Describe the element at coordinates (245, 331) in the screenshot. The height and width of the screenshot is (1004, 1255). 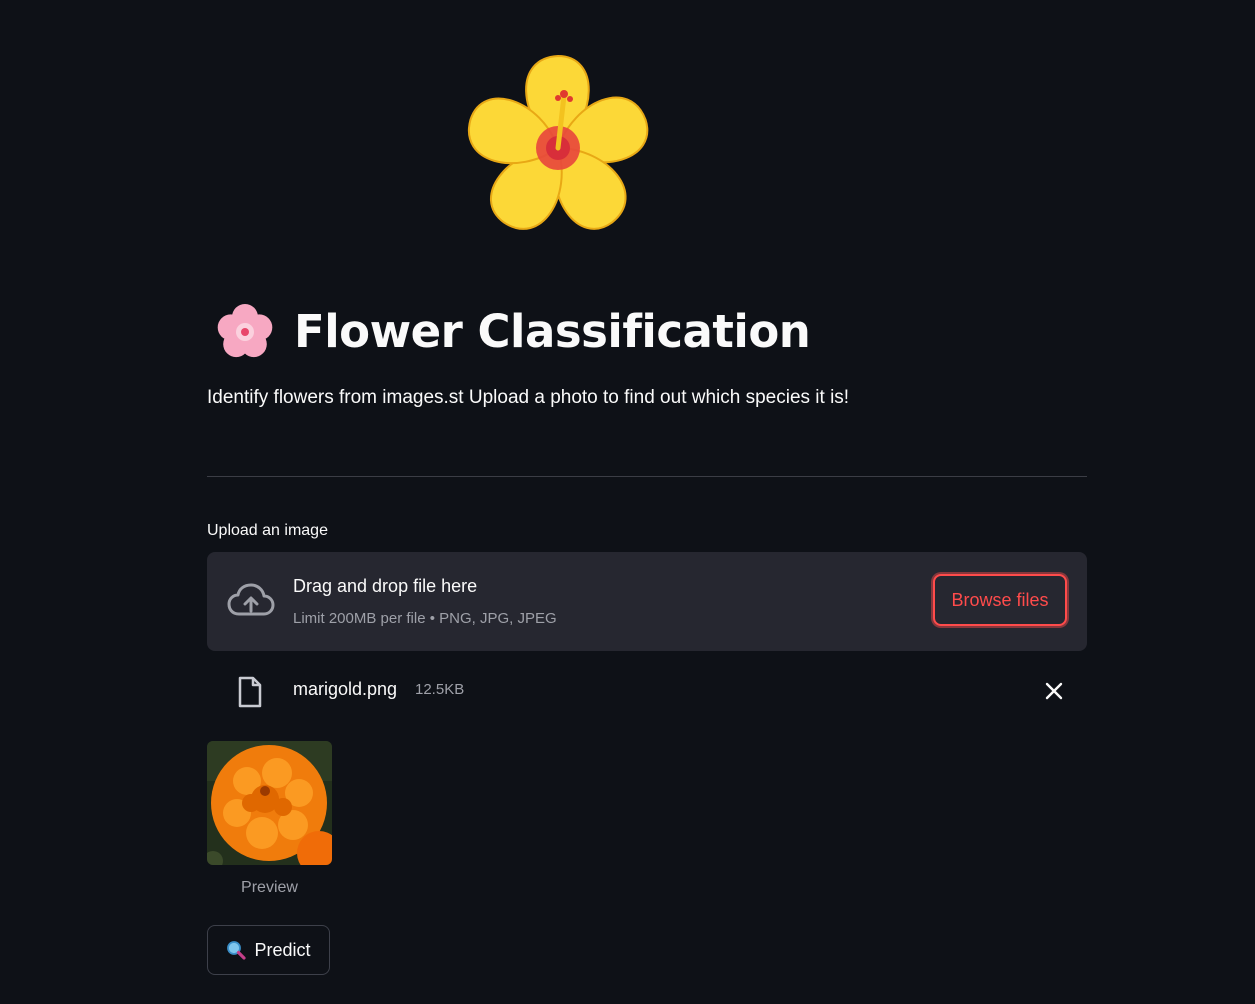
I see `cherry-blossom-icon` at that location.